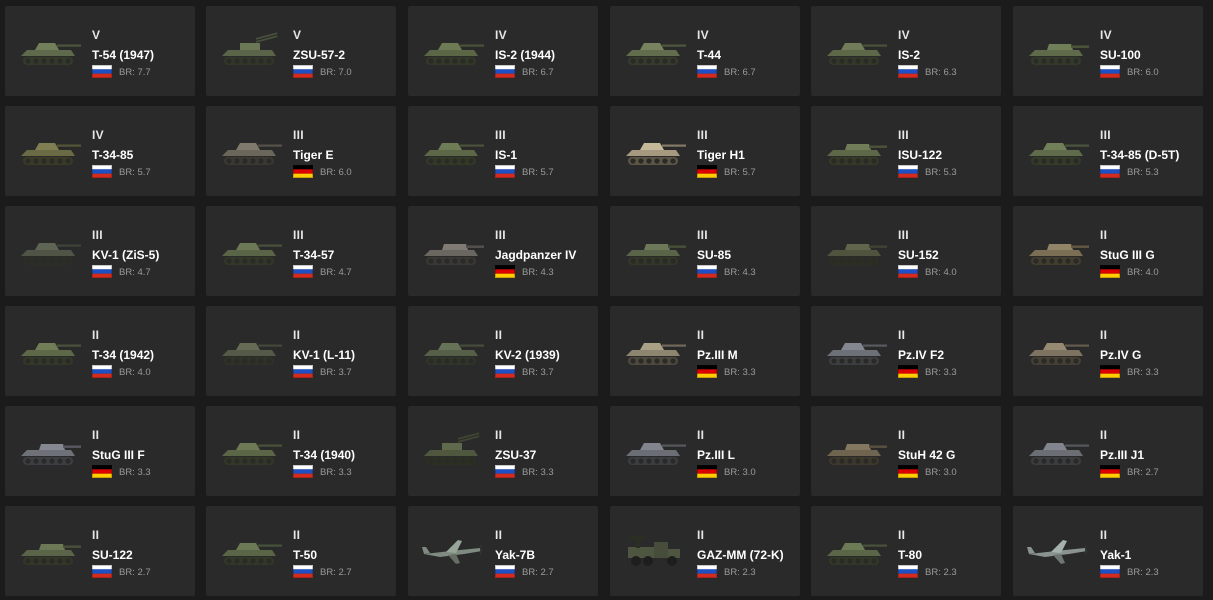 This screenshot has width=1213, height=600. Describe the element at coordinates (906, 251) in the screenshot. I see `vehicle-card-su-152: III SU-152 BR: 4.0` at that location.